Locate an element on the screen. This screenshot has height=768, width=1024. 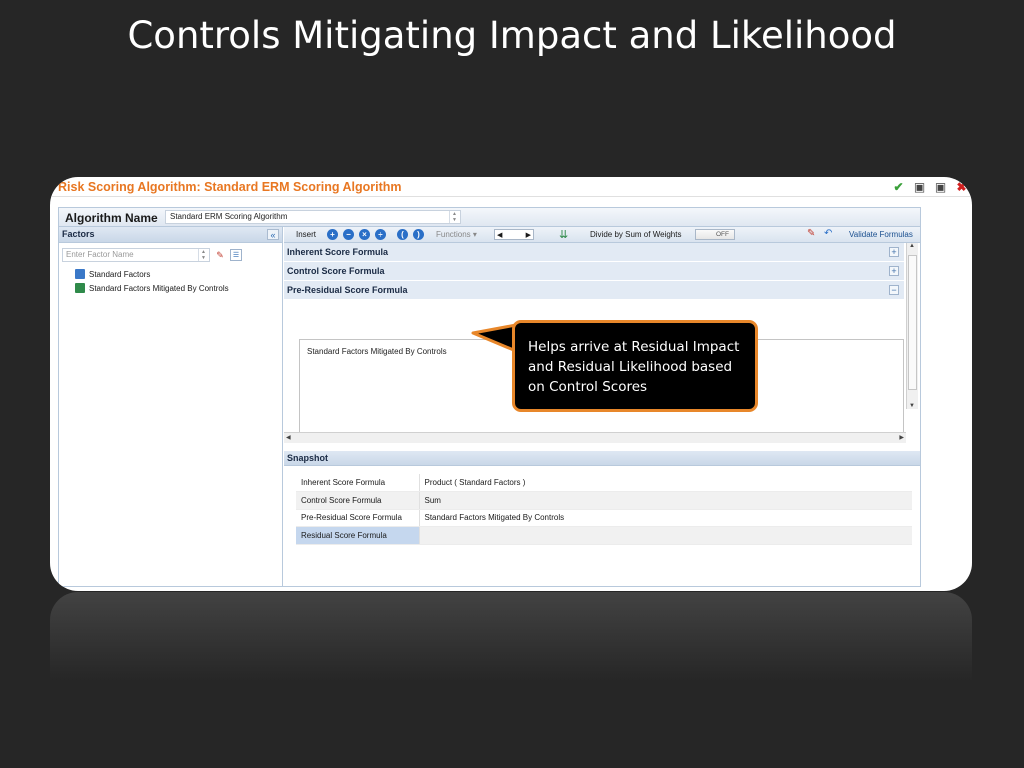
collapse-icon: « is located at coordinates (273, 234).